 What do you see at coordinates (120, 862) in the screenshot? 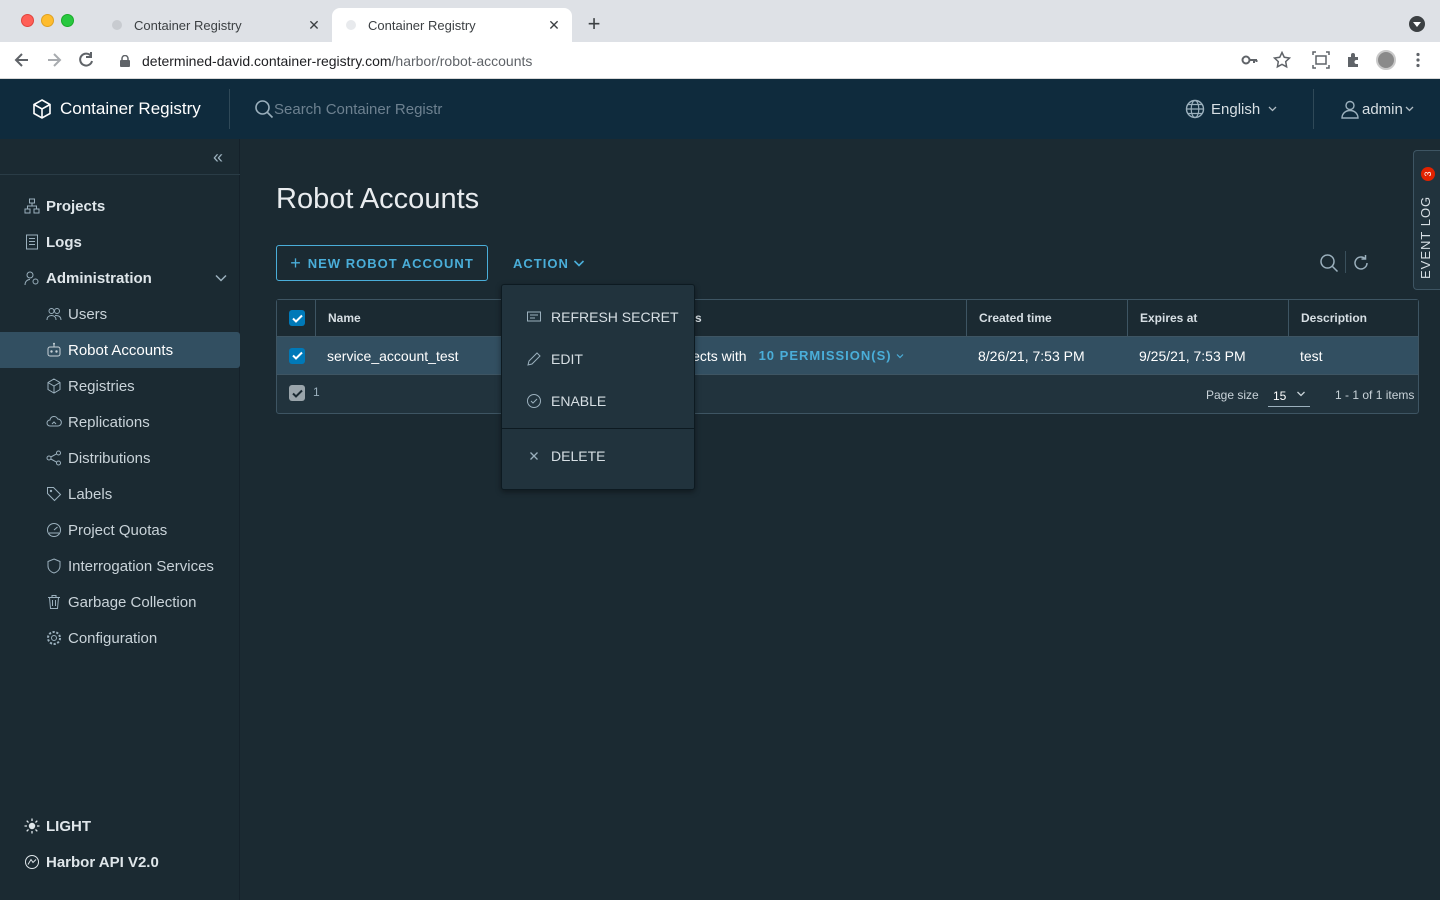
I see `harbor-api-link: Harbor API V2.0` at bounding box center [120, 862].